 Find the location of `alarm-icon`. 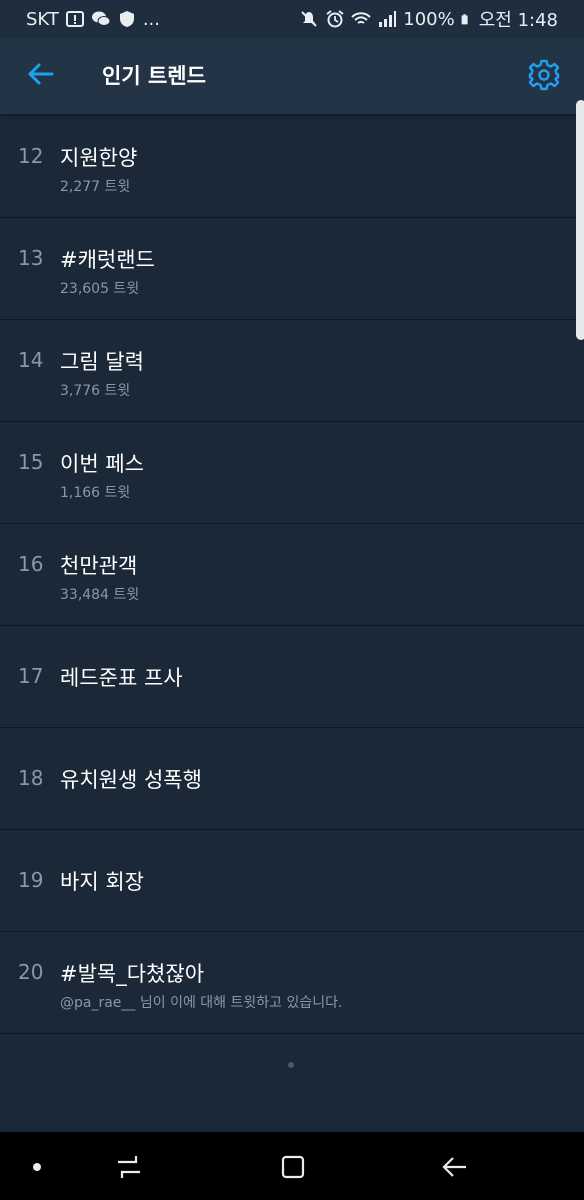

alarm-icon is located at coordinates (335, 19).